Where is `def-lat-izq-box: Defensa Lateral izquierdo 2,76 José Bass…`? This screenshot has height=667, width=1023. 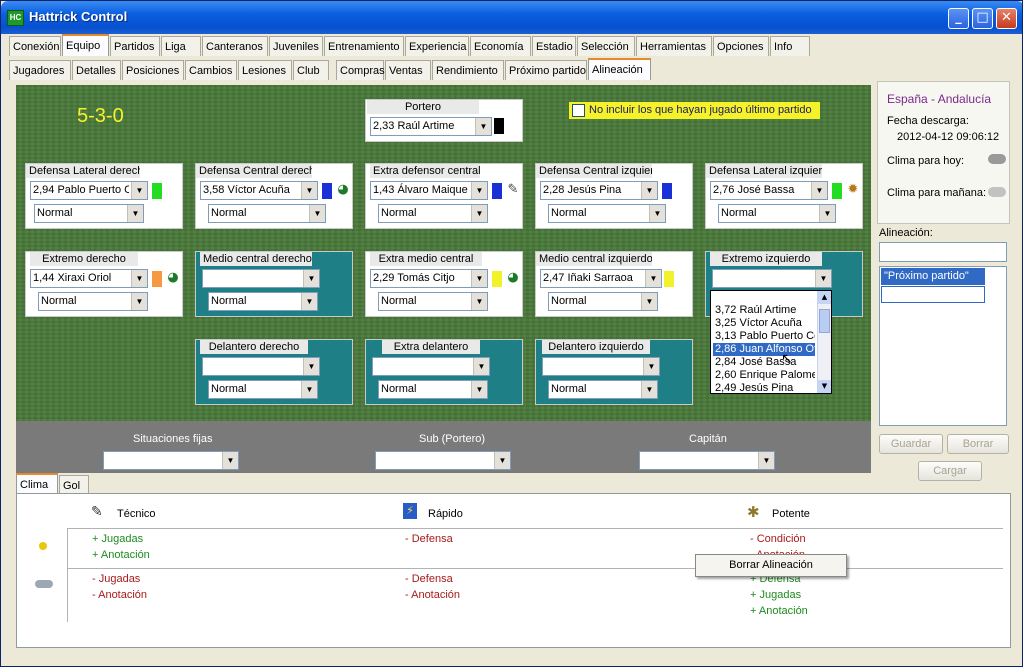
def-lat-izq-box: Defensa Lateral izquierdo 2,76 José Bass… is located at coordinates (784, 196).